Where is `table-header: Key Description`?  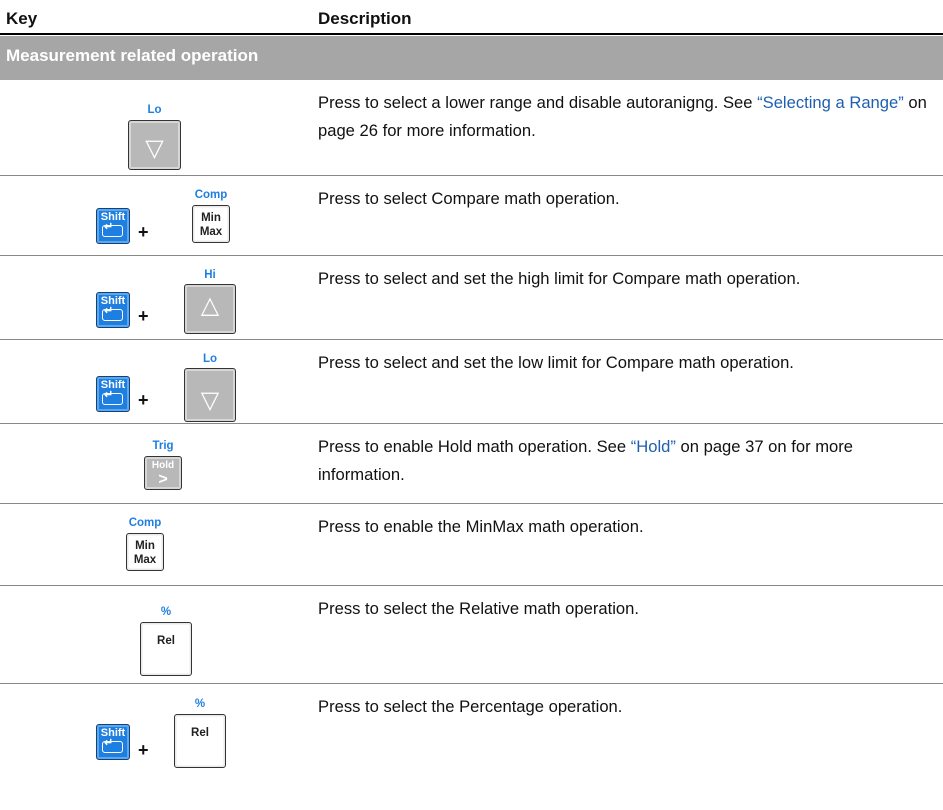
table-header: Key Description is located at coordinates (471, 17).